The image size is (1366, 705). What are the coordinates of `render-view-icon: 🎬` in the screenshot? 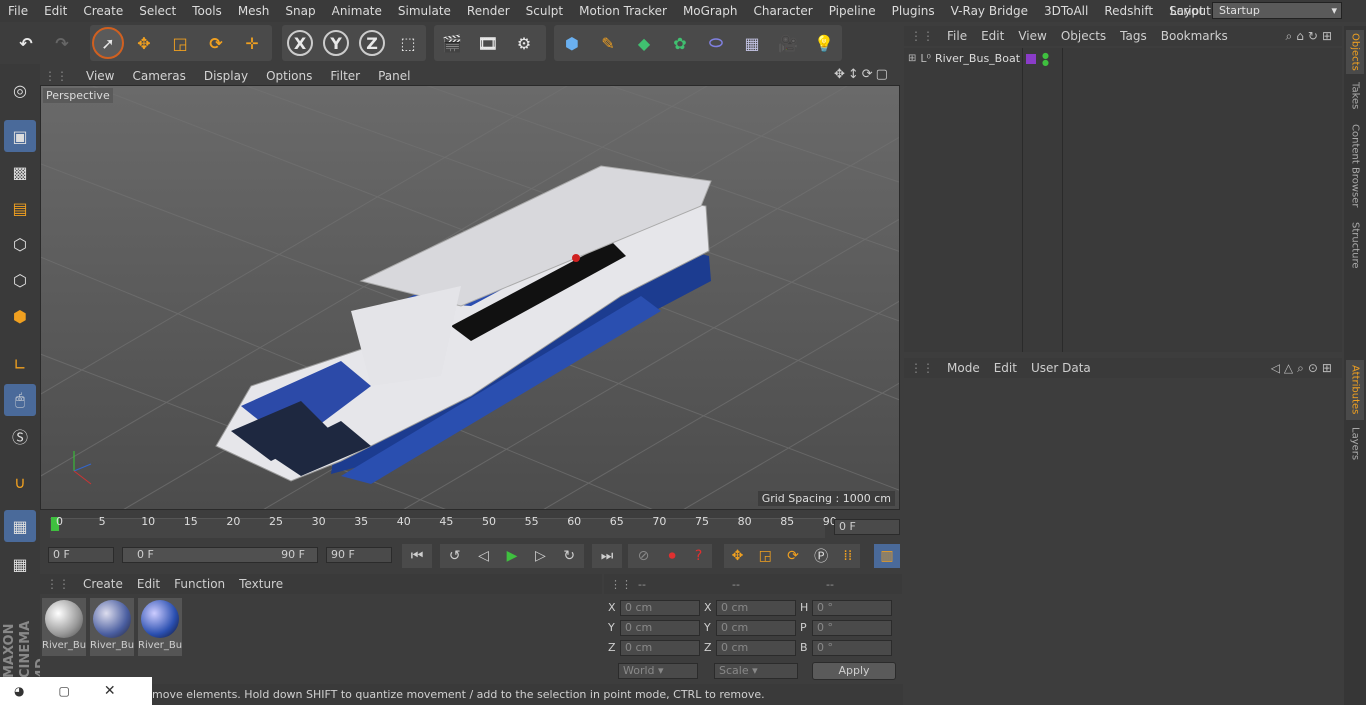 It's located at (452, 43).